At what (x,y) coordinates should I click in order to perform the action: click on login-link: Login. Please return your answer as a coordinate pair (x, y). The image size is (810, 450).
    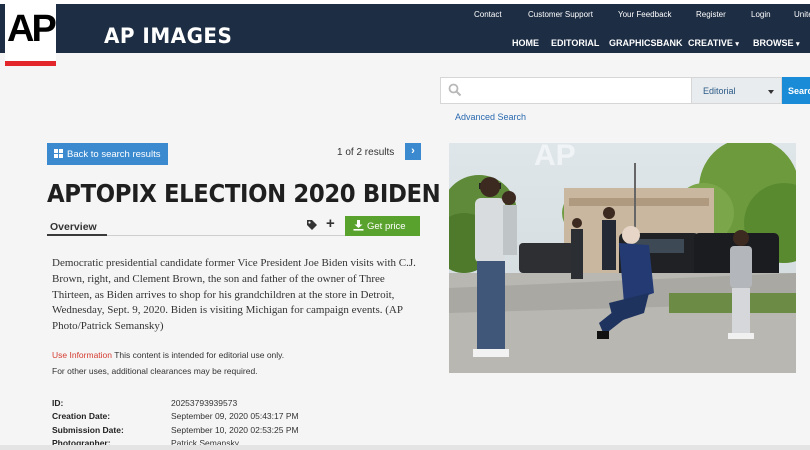
    Looking at the image, I should click on (761, 14).